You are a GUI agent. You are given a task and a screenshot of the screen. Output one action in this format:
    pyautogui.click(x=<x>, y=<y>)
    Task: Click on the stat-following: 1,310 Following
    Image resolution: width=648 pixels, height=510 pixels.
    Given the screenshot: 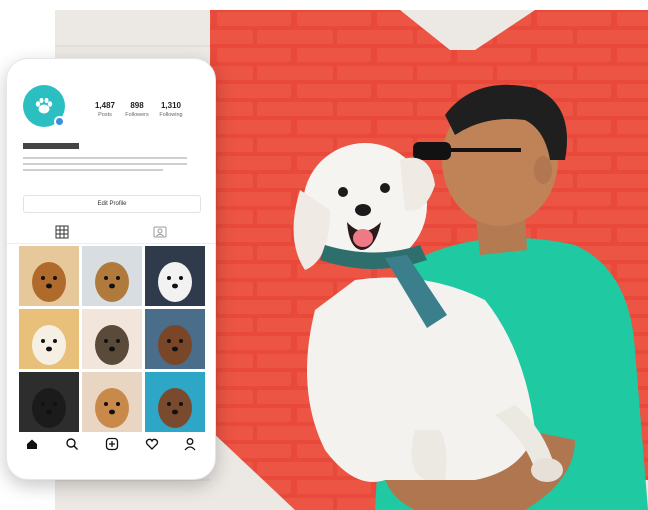 What is the action you would take?
    pyautogui.click(x=171, y=109)
    